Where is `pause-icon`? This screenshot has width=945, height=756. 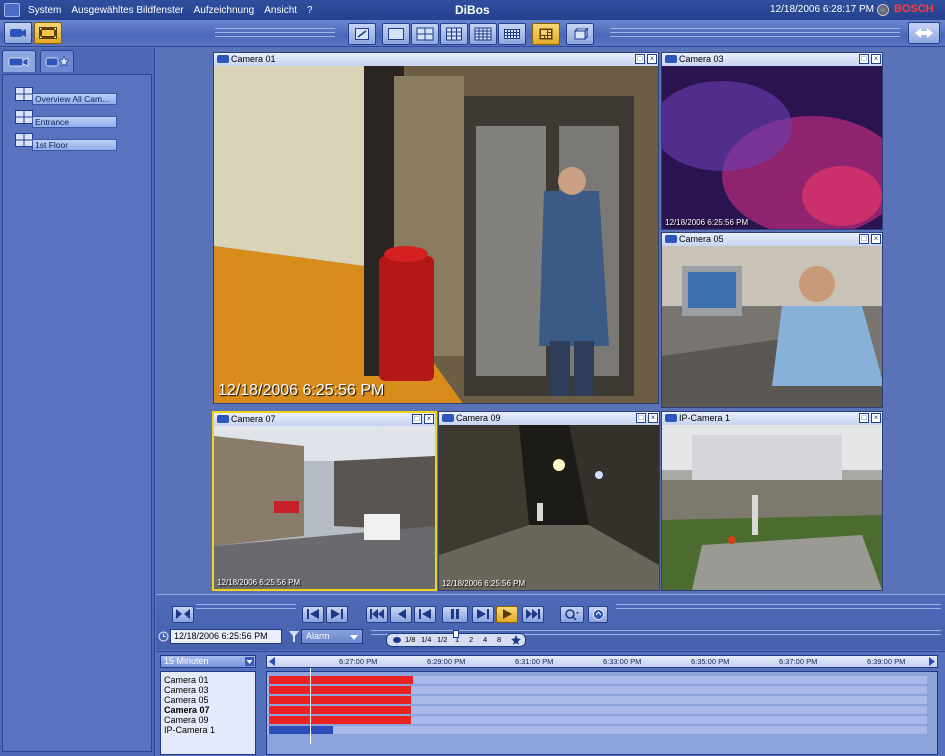
pause-icon is located at coordinates (455, 614).